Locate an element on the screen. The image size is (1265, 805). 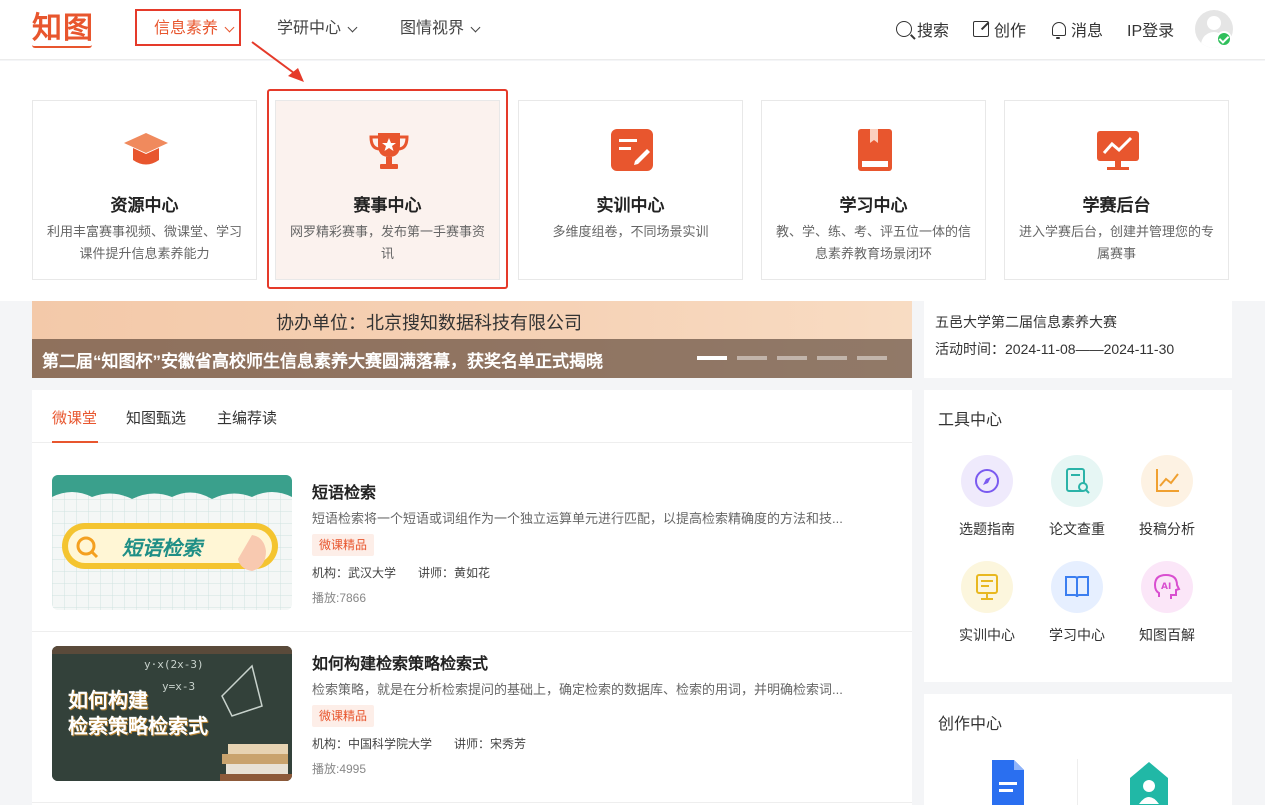
nav-highlight-box is located at coordinates (188, 27).